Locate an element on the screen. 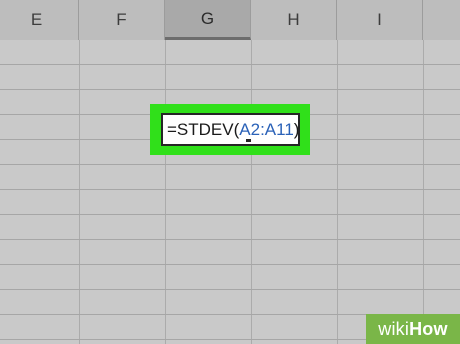  column-header-f: F is located at coordinates (122, 20).